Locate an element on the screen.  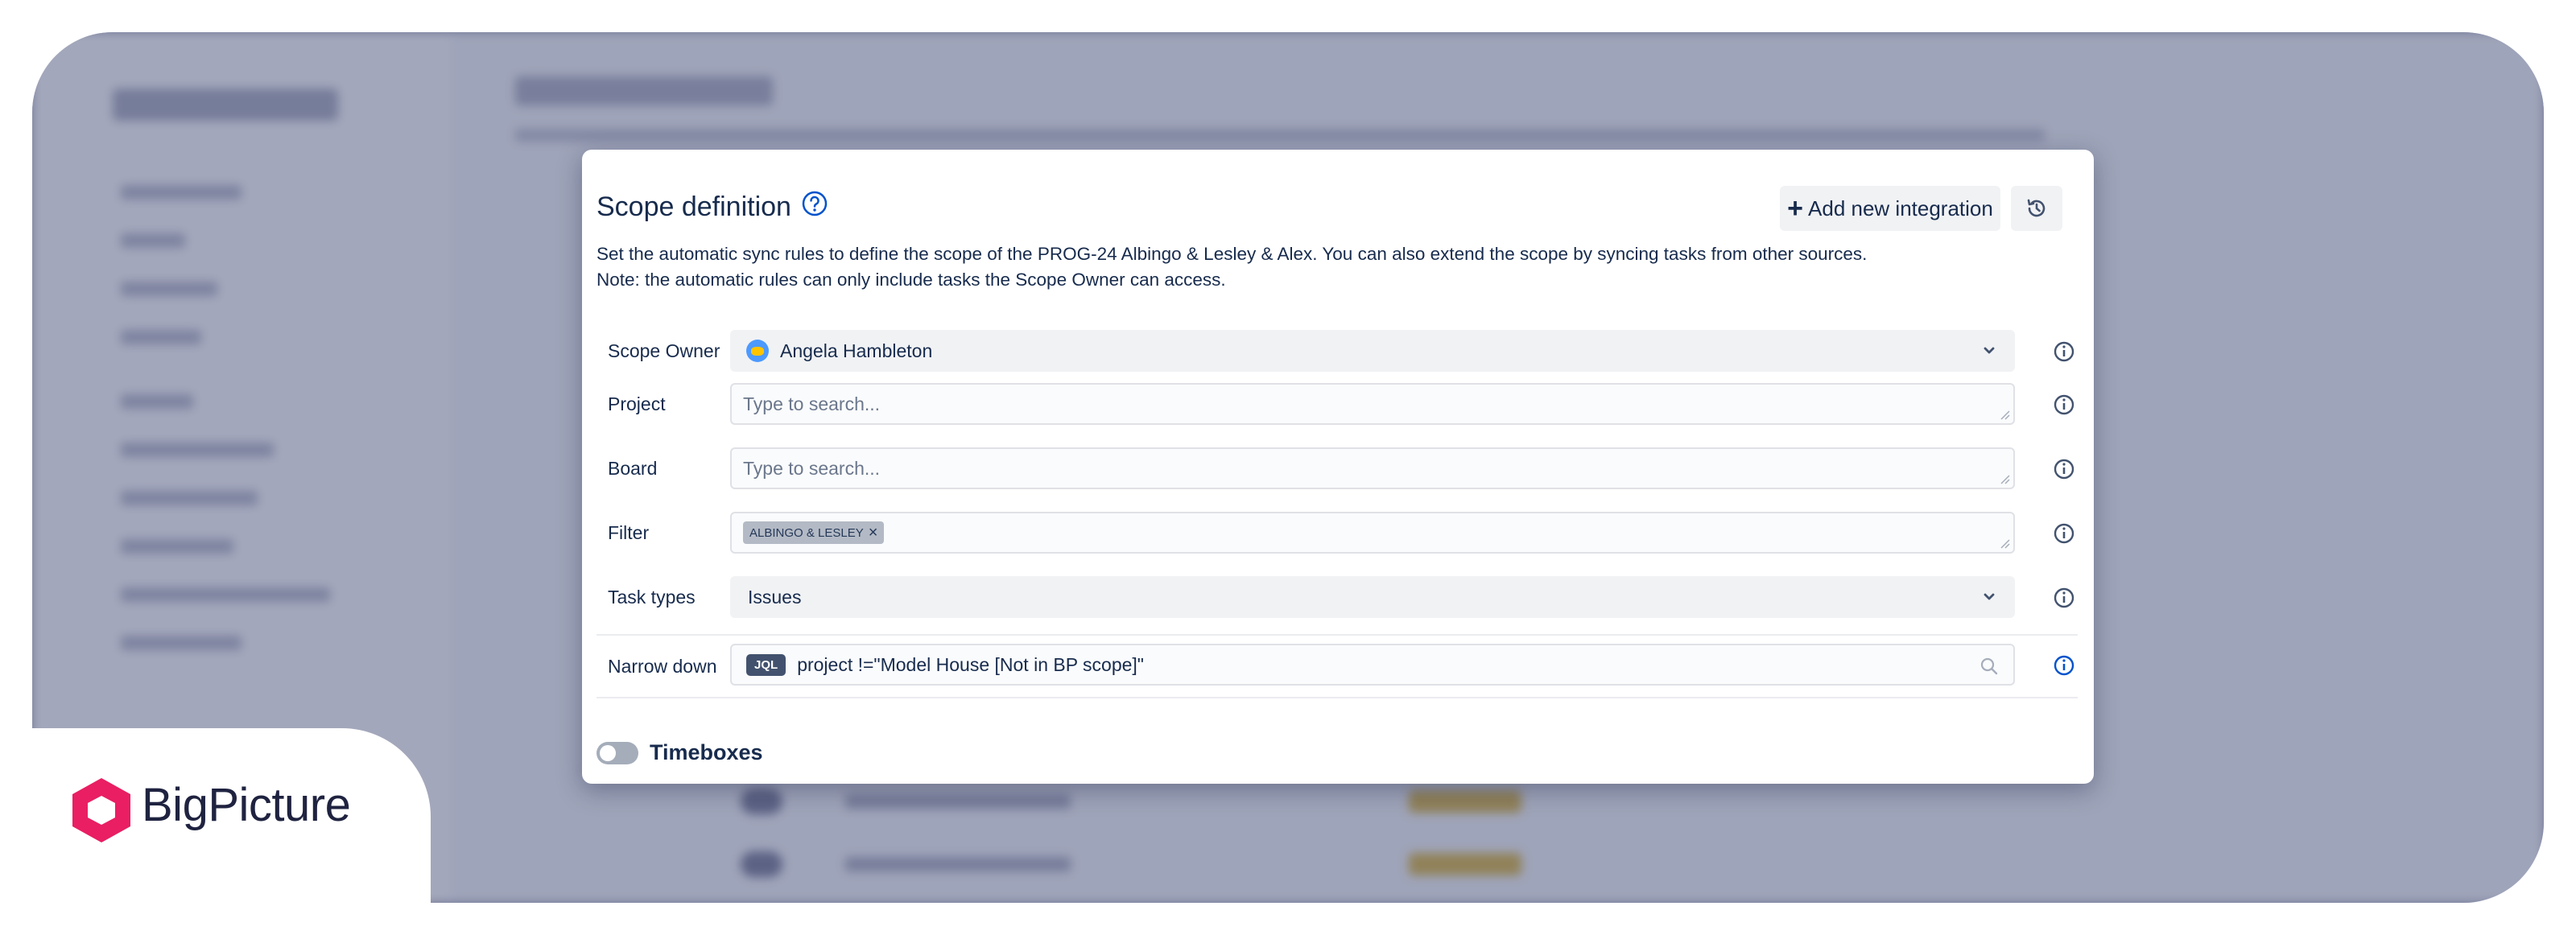
filter-tag-label: ALBINGO & LESLEY is located at coordinates (806, 532).